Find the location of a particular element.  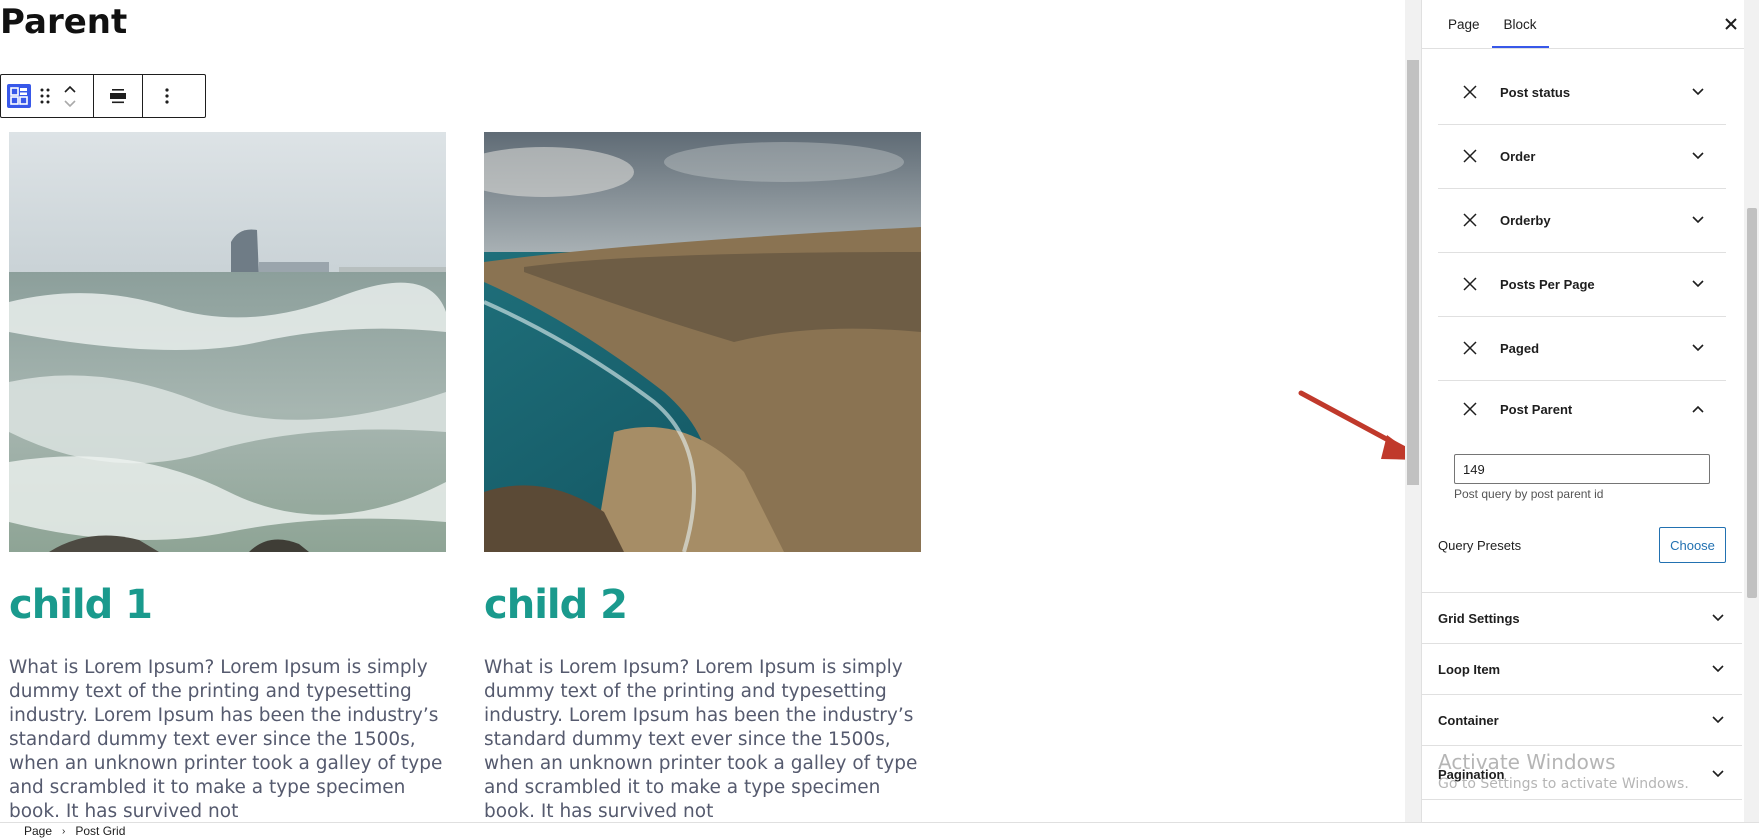

toolbar-group-block is located at coordinates (47, 96).